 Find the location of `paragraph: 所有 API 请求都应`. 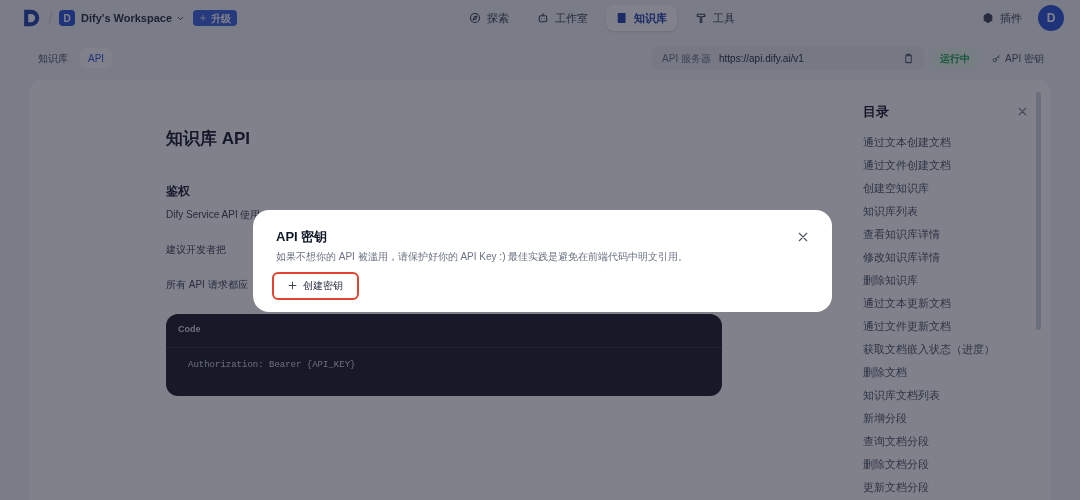

paragraph: 所有 API 请求都应 is located at coordinates (207, 284).